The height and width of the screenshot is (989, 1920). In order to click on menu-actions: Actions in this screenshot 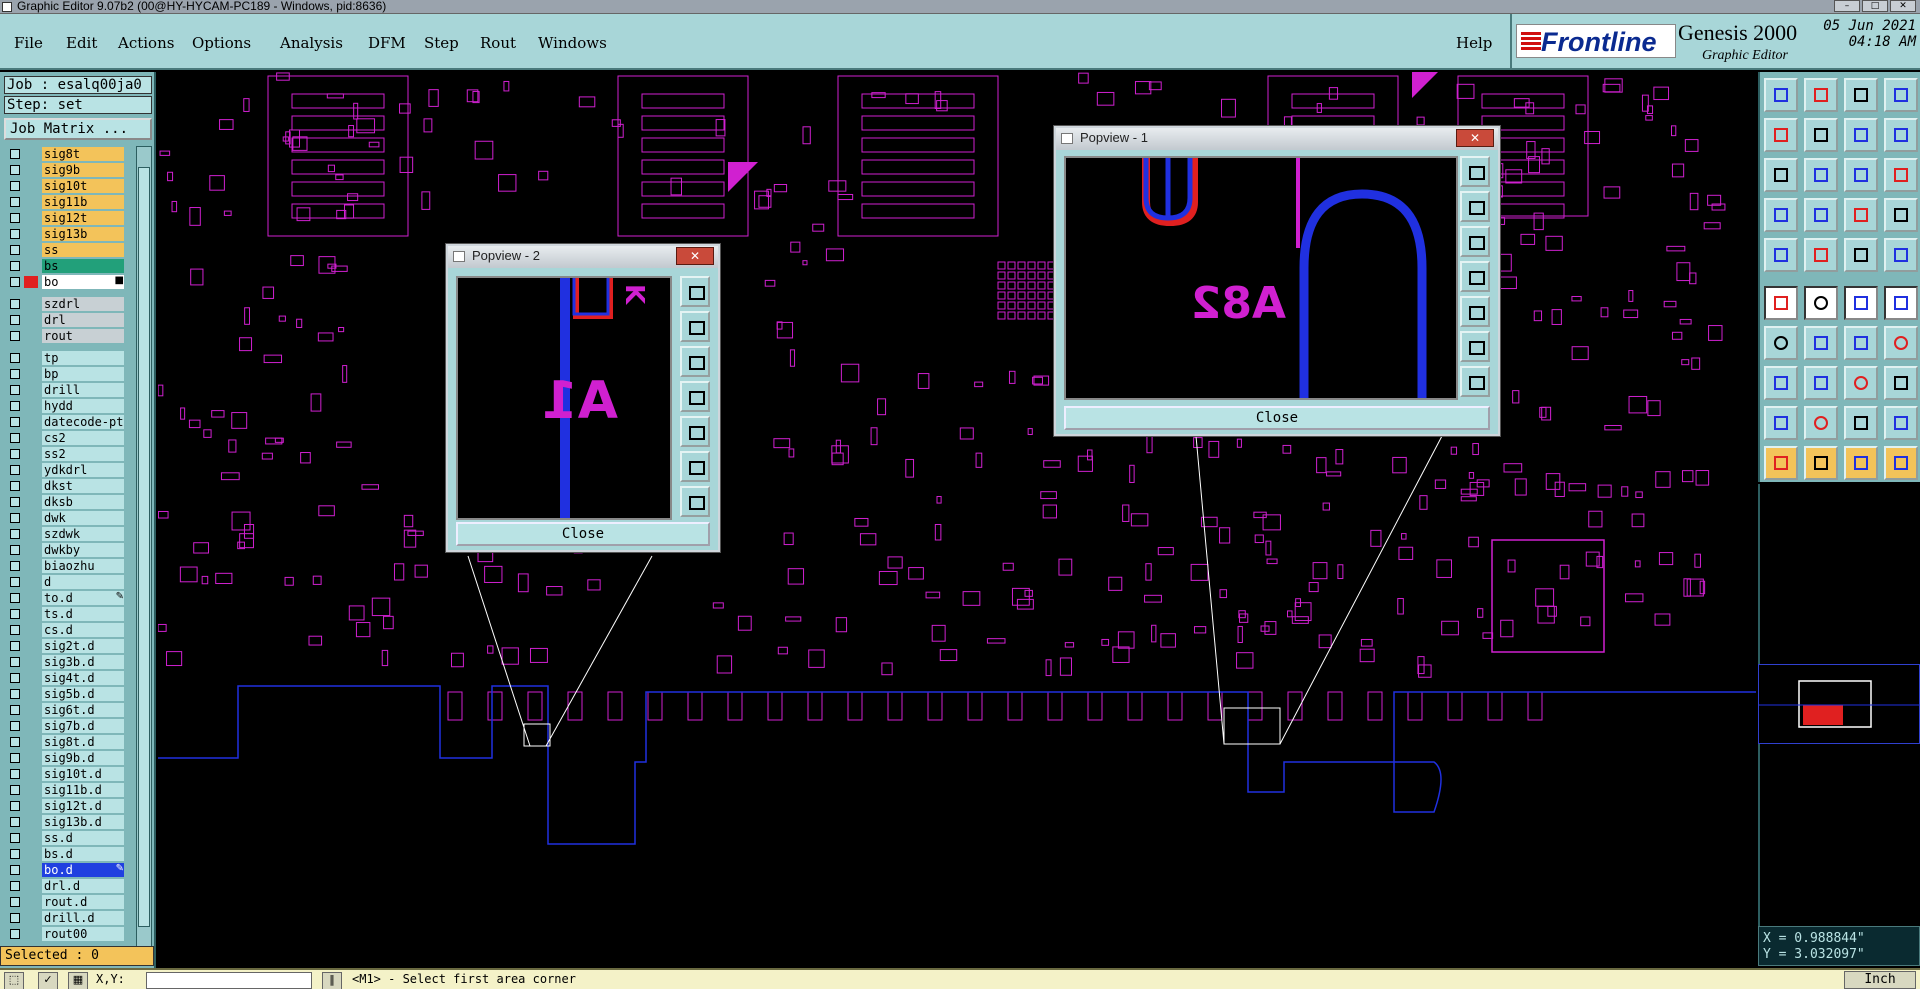, I will do `click(146, 43)`.